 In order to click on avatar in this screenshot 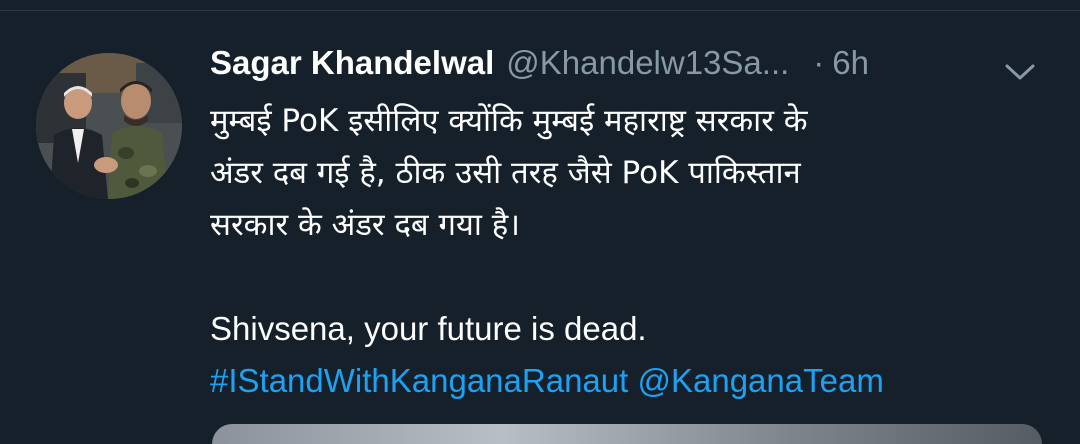, I will do `click(109, 126)`.